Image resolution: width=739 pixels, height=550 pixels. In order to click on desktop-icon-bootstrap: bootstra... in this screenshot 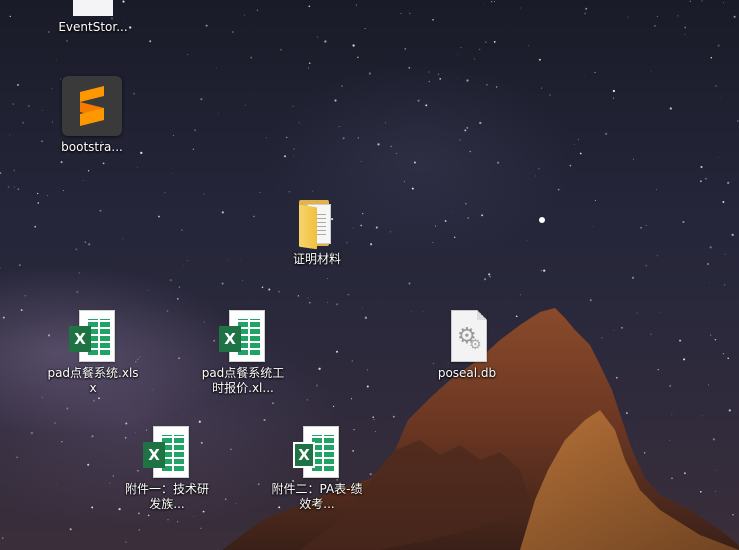, I will do `click(92, 115)`.